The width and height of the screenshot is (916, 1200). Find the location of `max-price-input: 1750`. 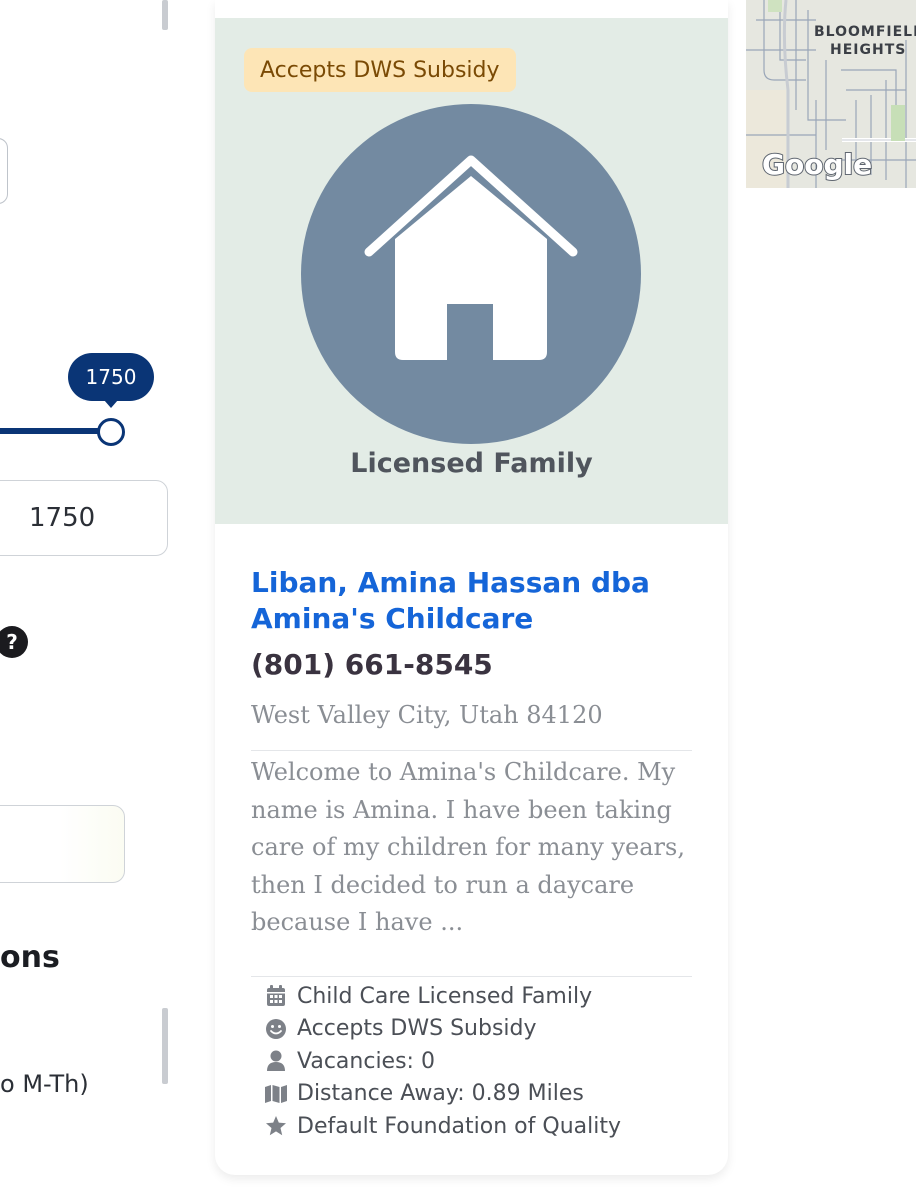

max-price-input: 1750 is located at coordinates (84, 518).